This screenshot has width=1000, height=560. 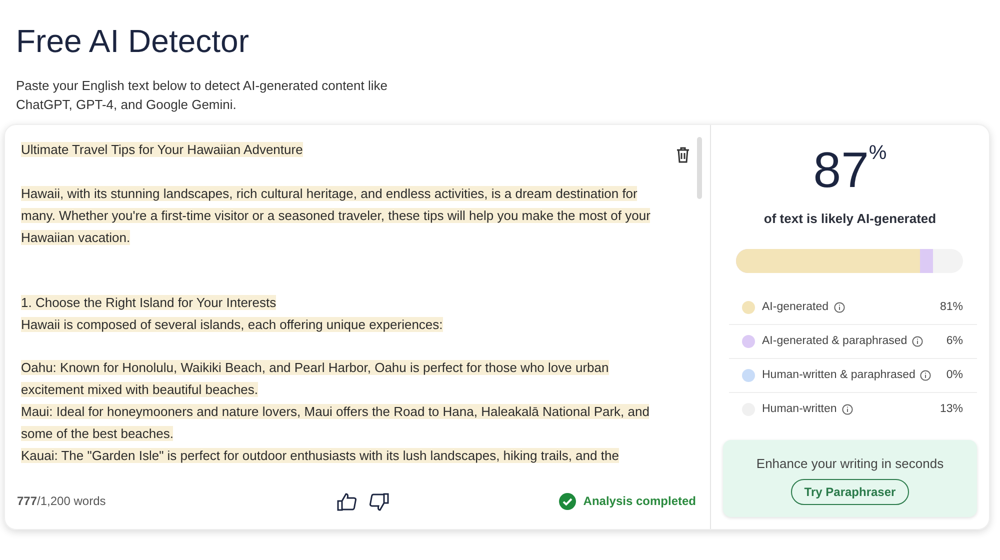 I want to click on legend-value: 13%, so click(x=951, y=410).